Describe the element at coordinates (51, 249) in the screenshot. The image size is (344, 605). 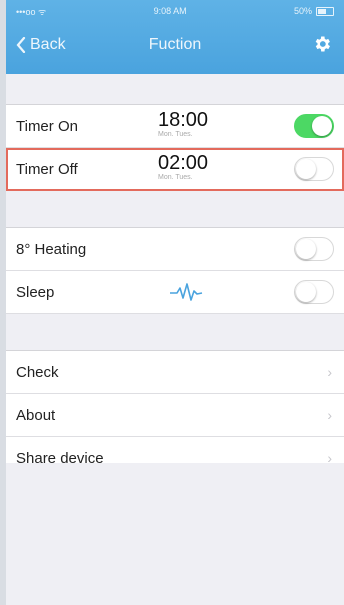
I see `heating-label: 8° Heating` at that location.